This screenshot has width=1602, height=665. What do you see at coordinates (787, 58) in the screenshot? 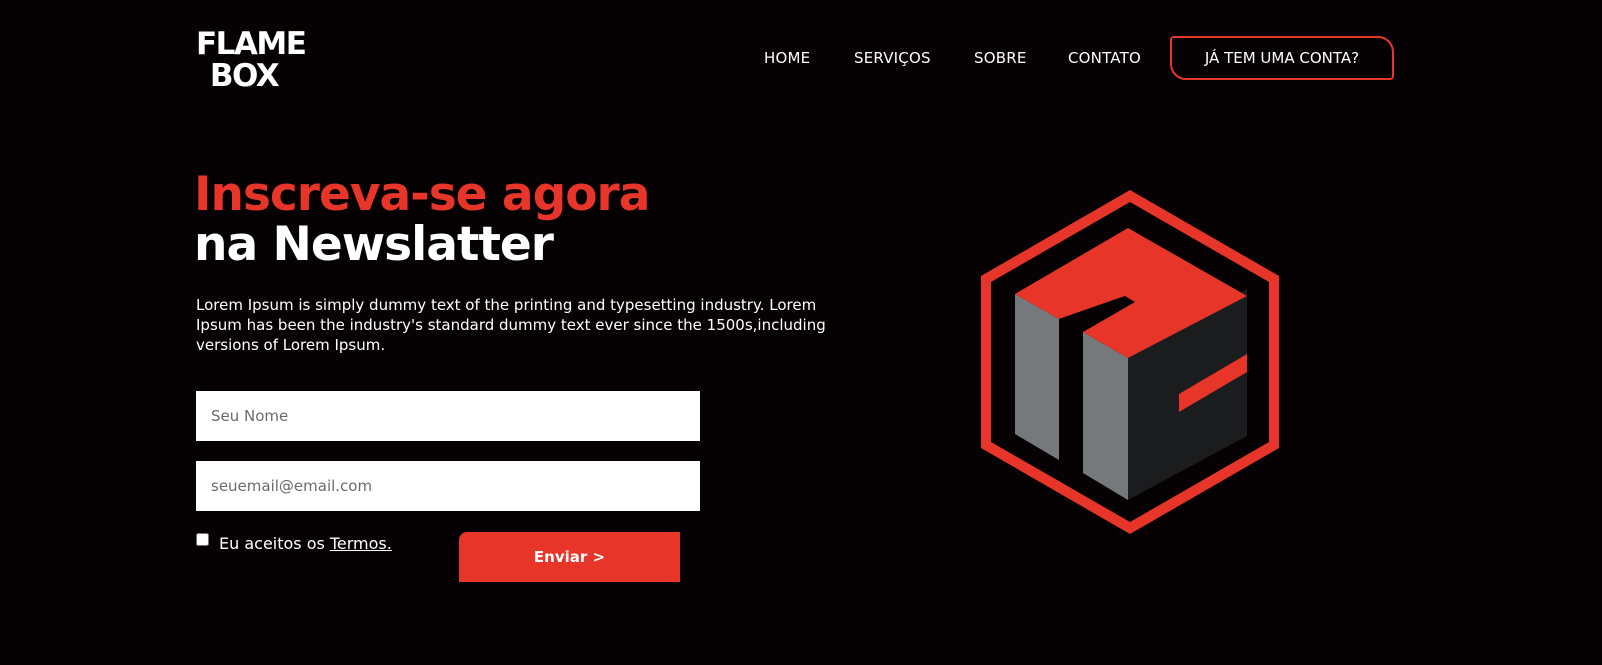
I see `nav-item-home: HOME` at bounding box center [787, 58].